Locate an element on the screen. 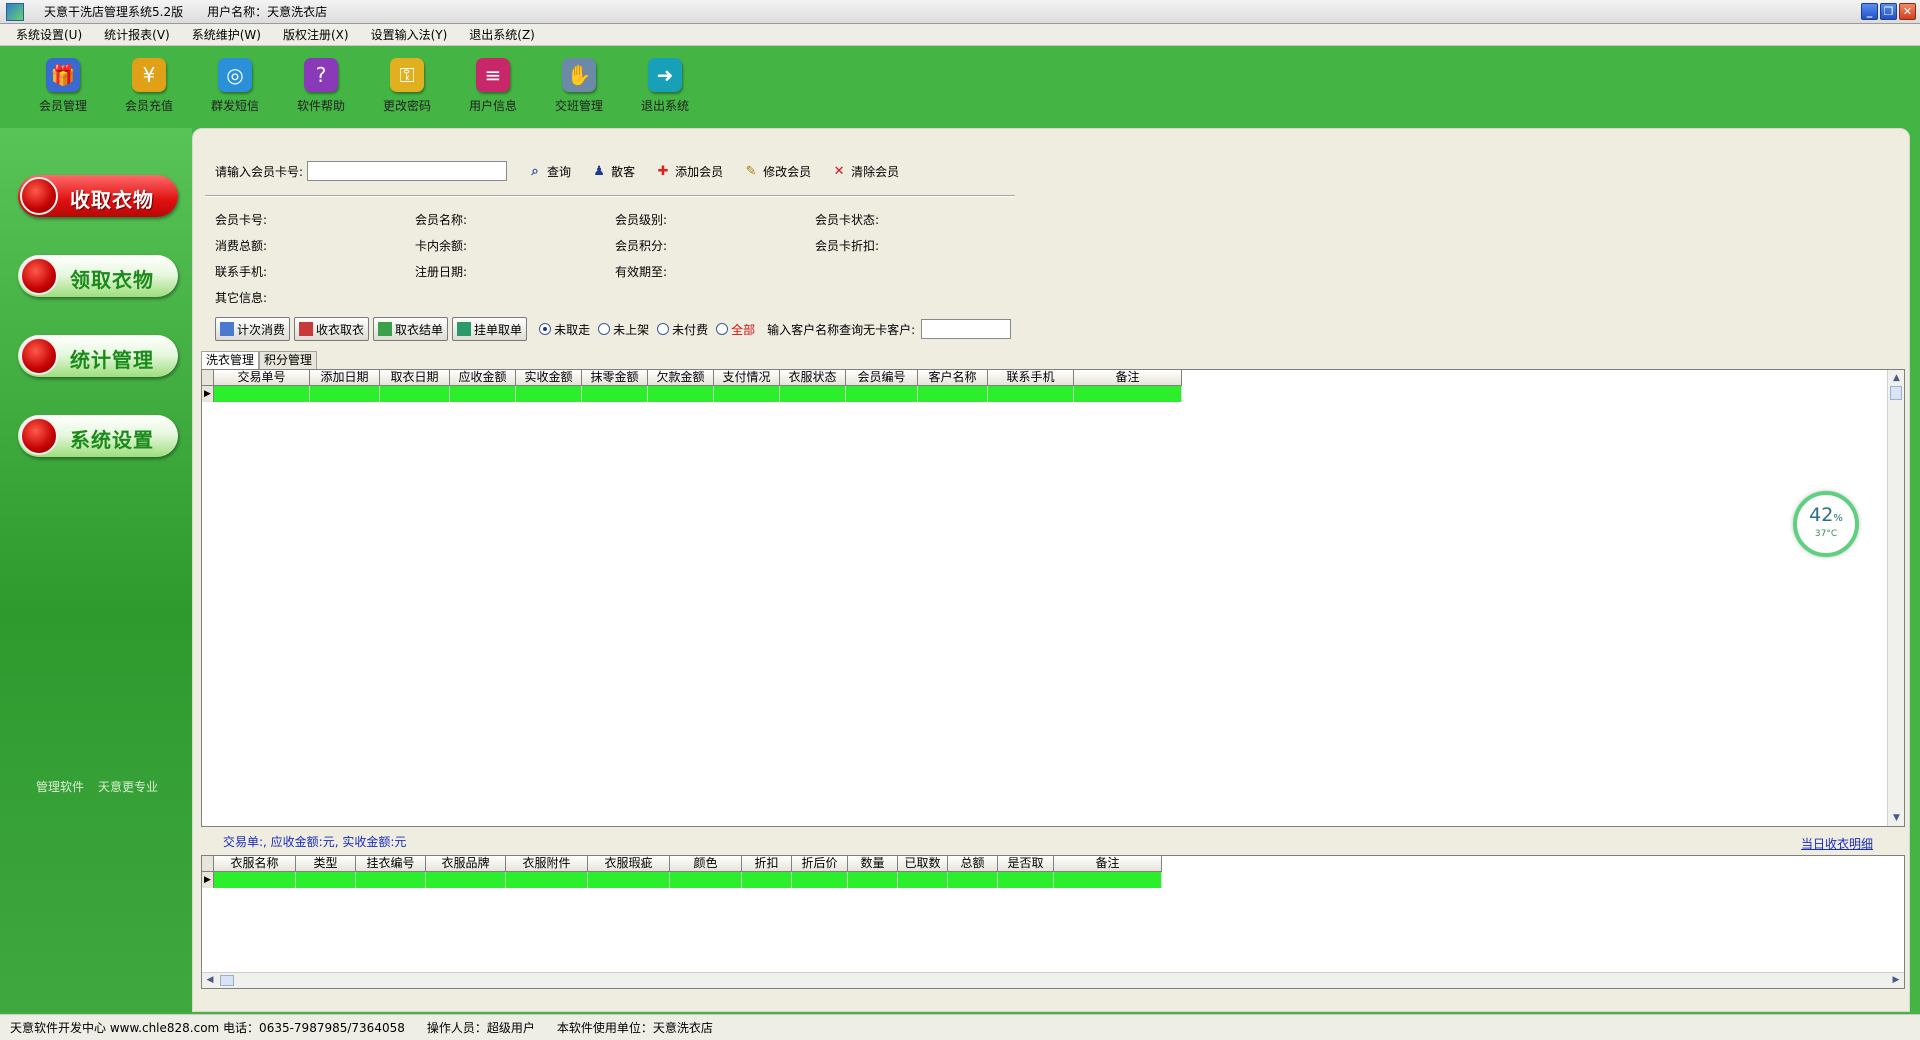  menu-input-method: 设置输入法(Y) is located at coordinates (409, 34).